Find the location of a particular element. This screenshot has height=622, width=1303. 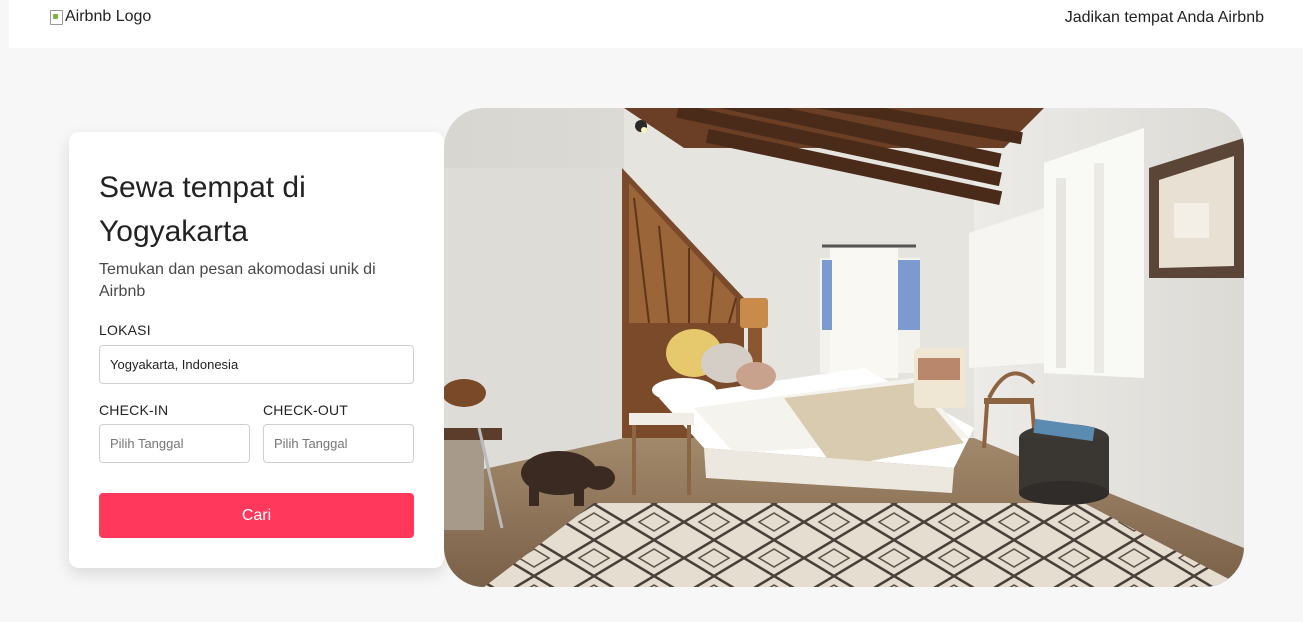

airbnb-logo: Airbnb Logo is located at coordinates (100, 17).